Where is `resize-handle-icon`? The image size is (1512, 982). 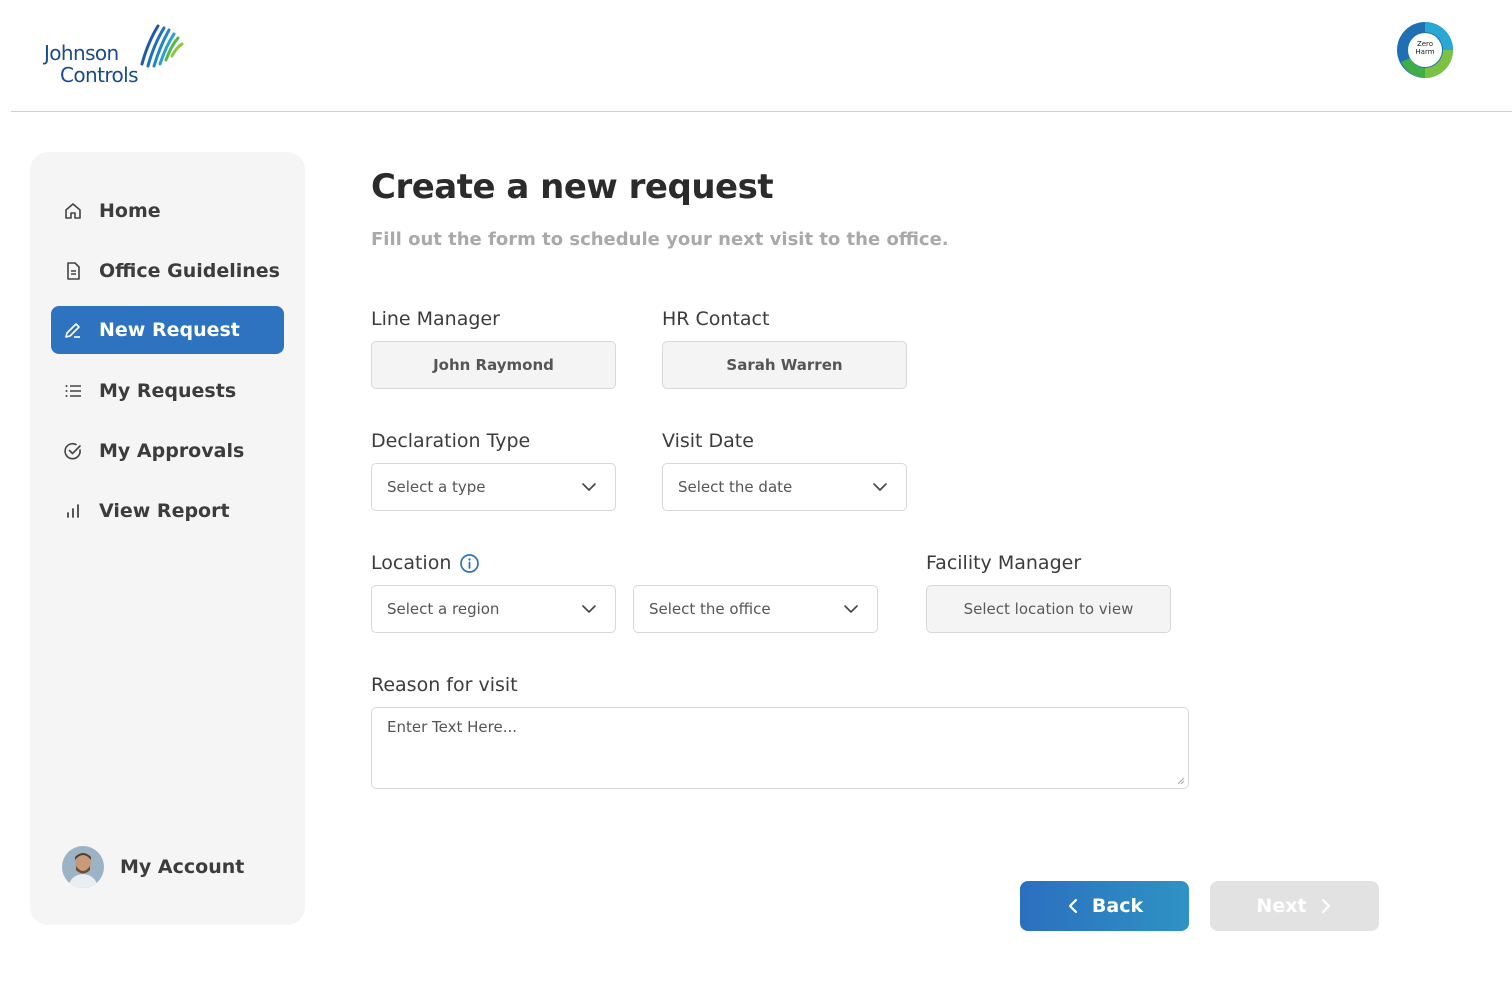 resize-handle-icon is located at coordinates (1181, 781).